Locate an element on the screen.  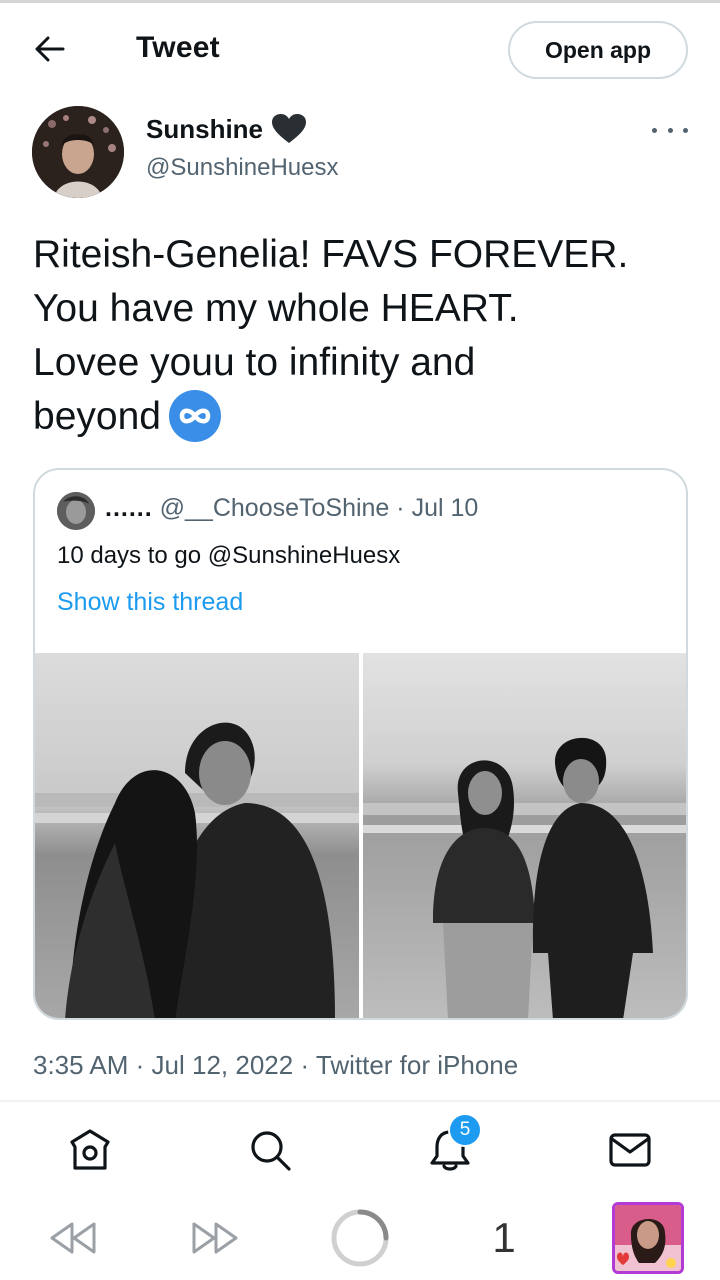
tweet-source: Twitter for iPhone is located at coordinates (417, 1065).